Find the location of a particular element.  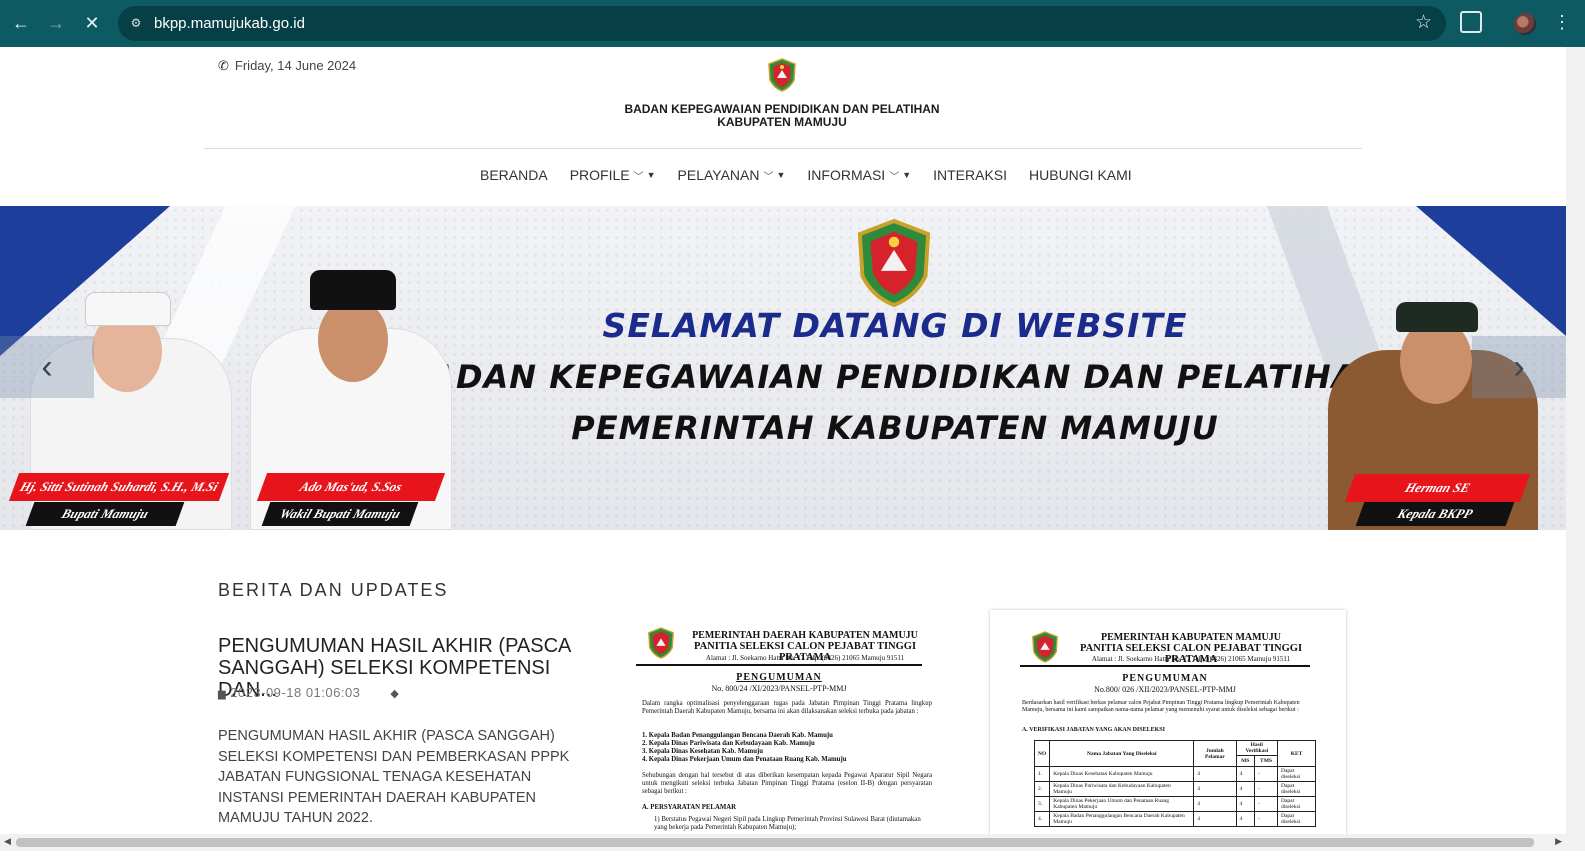

date-text: Friday, 14 June 2024 is located at coordinates (295, 65).